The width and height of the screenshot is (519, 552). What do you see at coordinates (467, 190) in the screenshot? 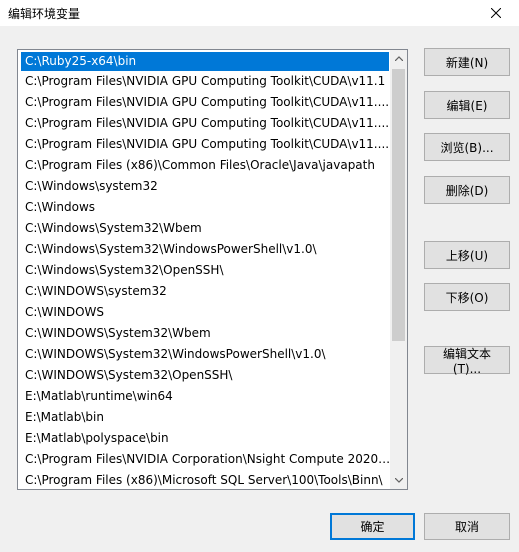
I see `delete-button: 删除(D)` at bounding box center [467, 190].